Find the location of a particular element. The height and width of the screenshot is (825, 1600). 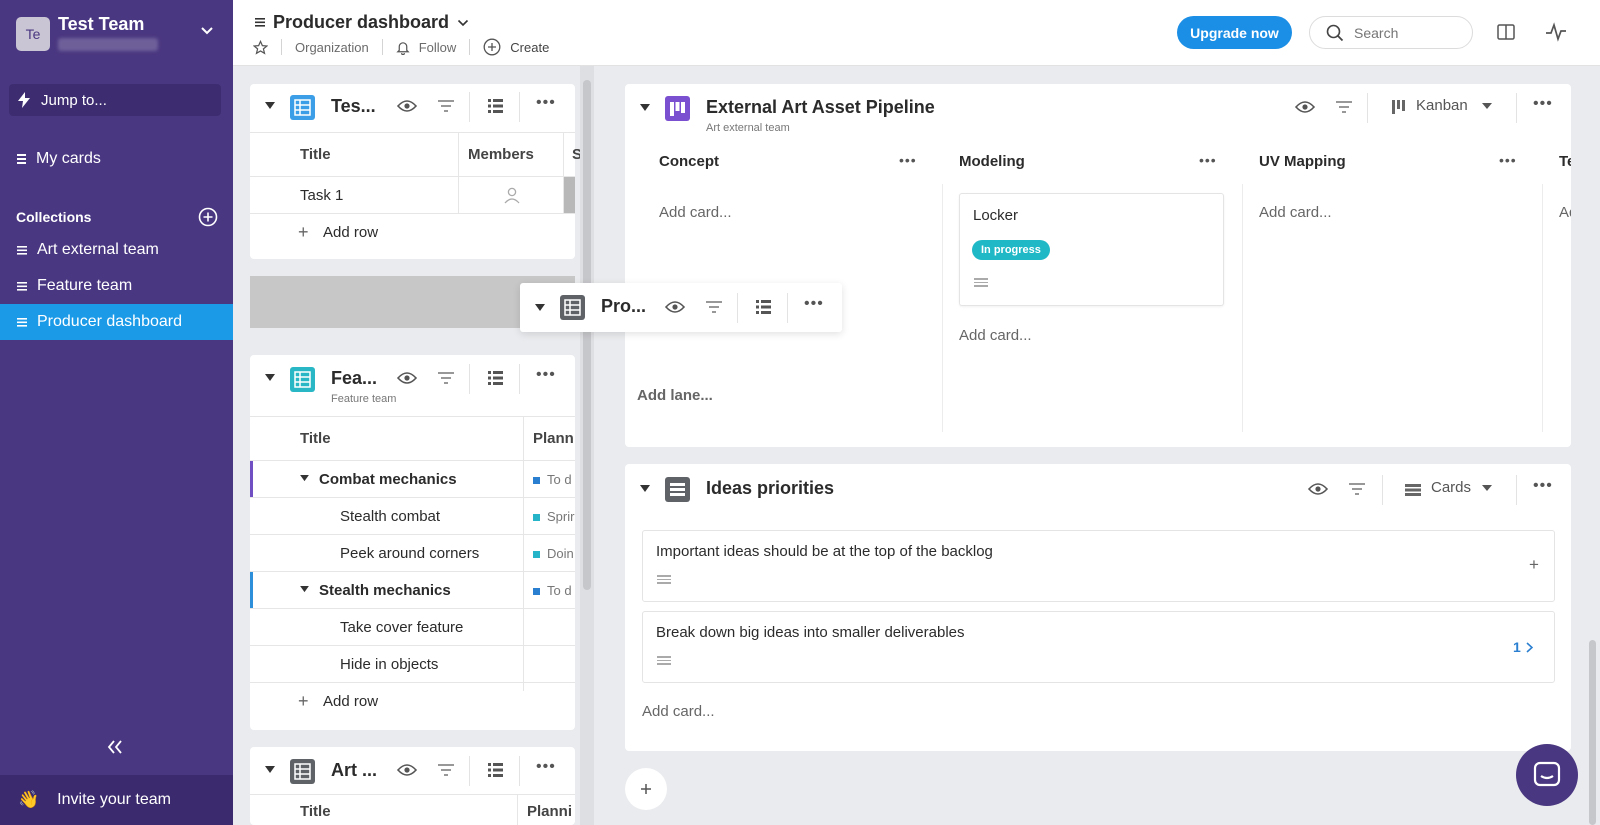

lane-title: UV Mapping is located at coordinates (1302, 161).